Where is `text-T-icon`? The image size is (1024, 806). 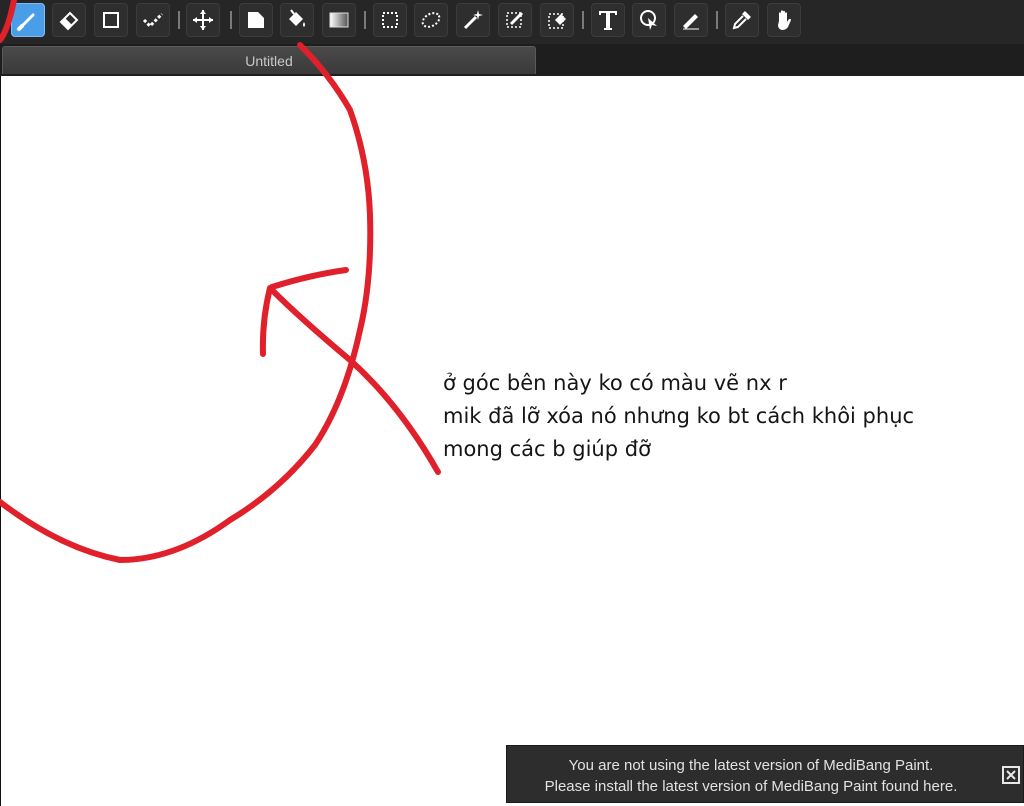 text-T-icon is located at coordinates (608, 20).